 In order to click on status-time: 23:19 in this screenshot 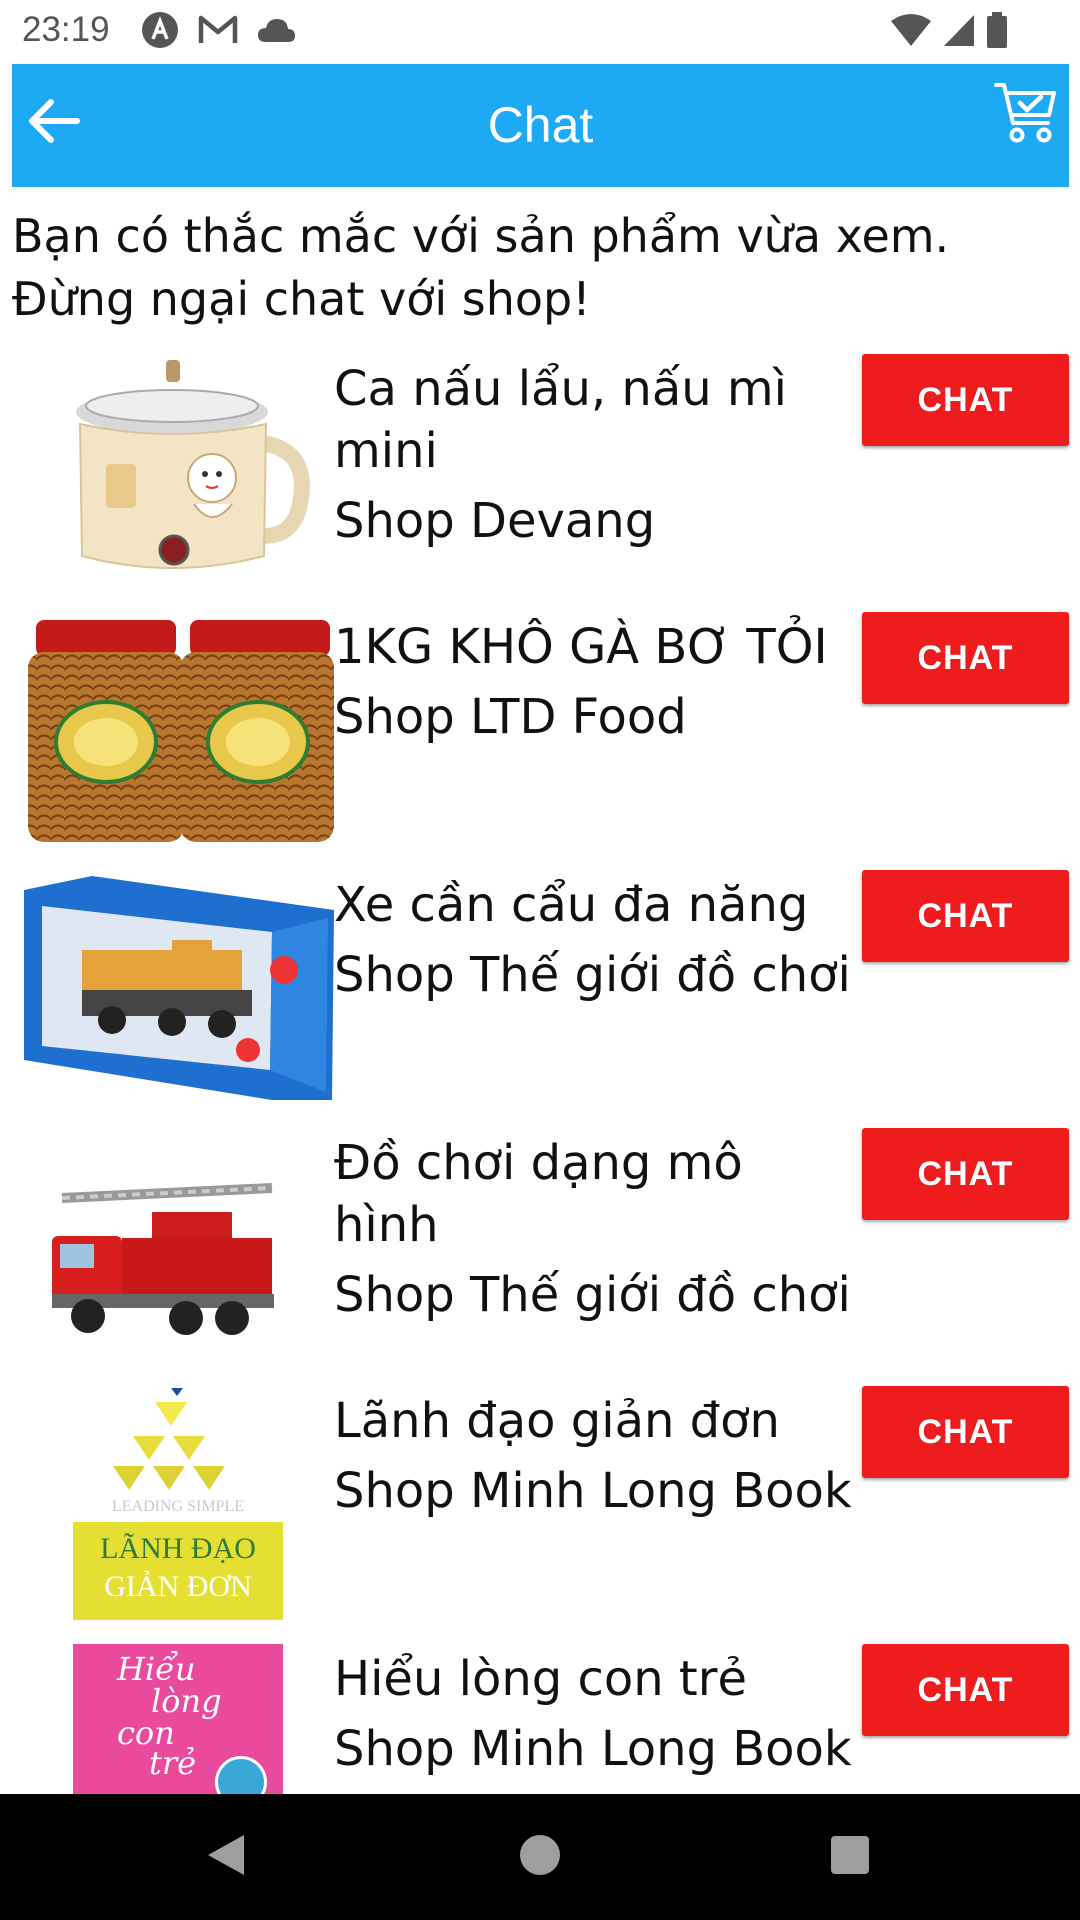, I will do `click(66, 29)`.